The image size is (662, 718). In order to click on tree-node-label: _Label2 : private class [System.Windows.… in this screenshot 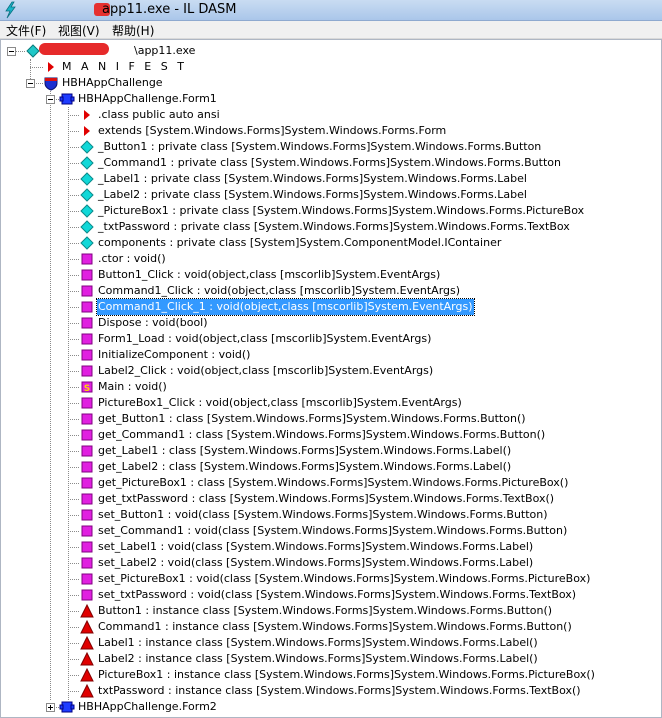, I will do `click(312, 194)`.